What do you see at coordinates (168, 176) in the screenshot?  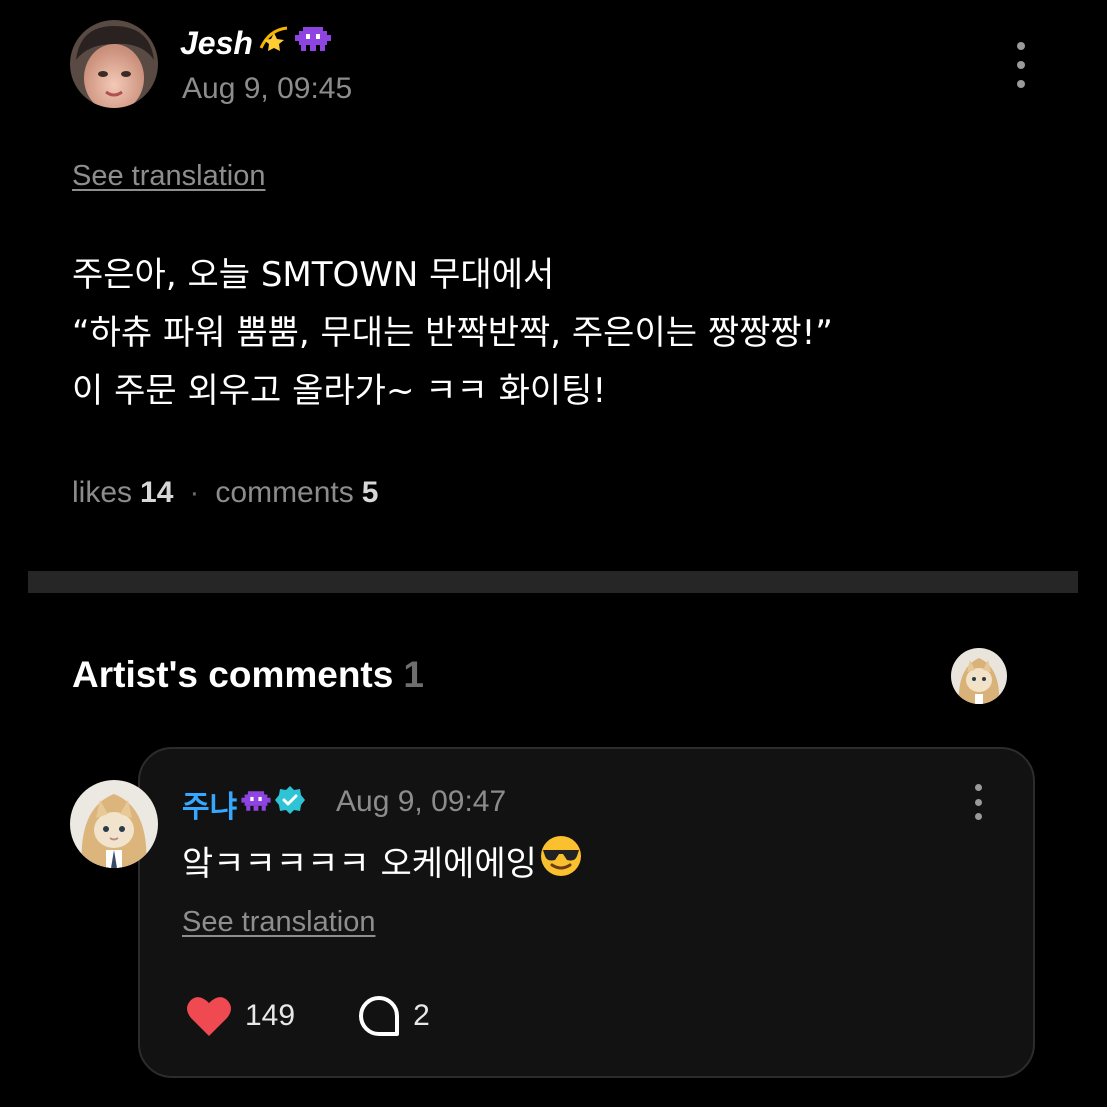 I see `post-see-translation-link: See translation` at bounding box center [168, 176].